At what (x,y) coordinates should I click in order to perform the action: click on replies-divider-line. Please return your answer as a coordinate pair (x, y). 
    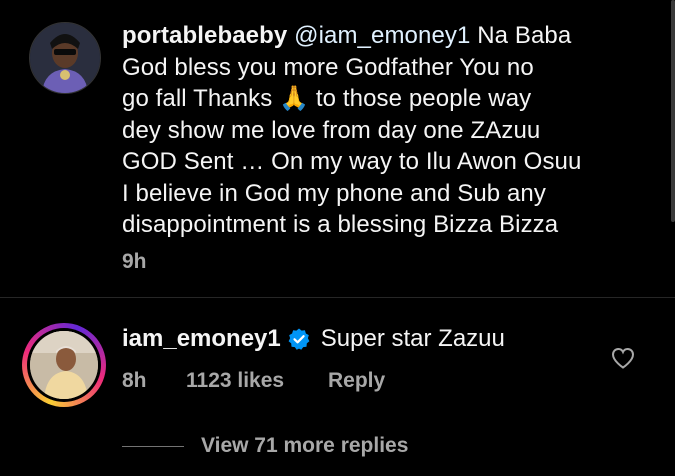
    Looking at the image, I should click on (153, 446).